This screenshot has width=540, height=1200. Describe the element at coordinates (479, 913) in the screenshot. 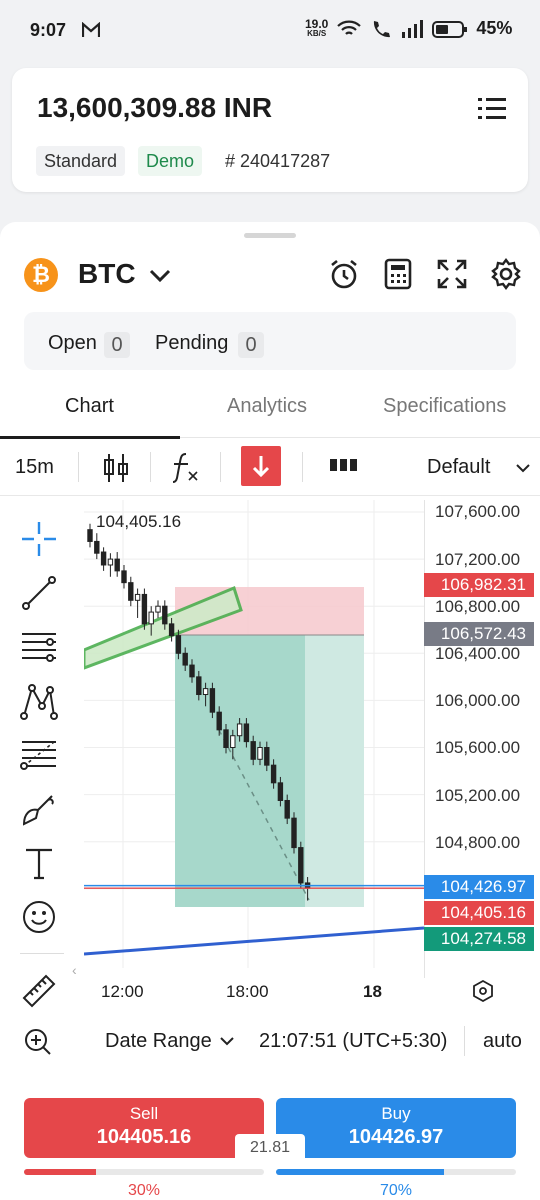

I see `bid-price-label: 104,405.16` at that location.